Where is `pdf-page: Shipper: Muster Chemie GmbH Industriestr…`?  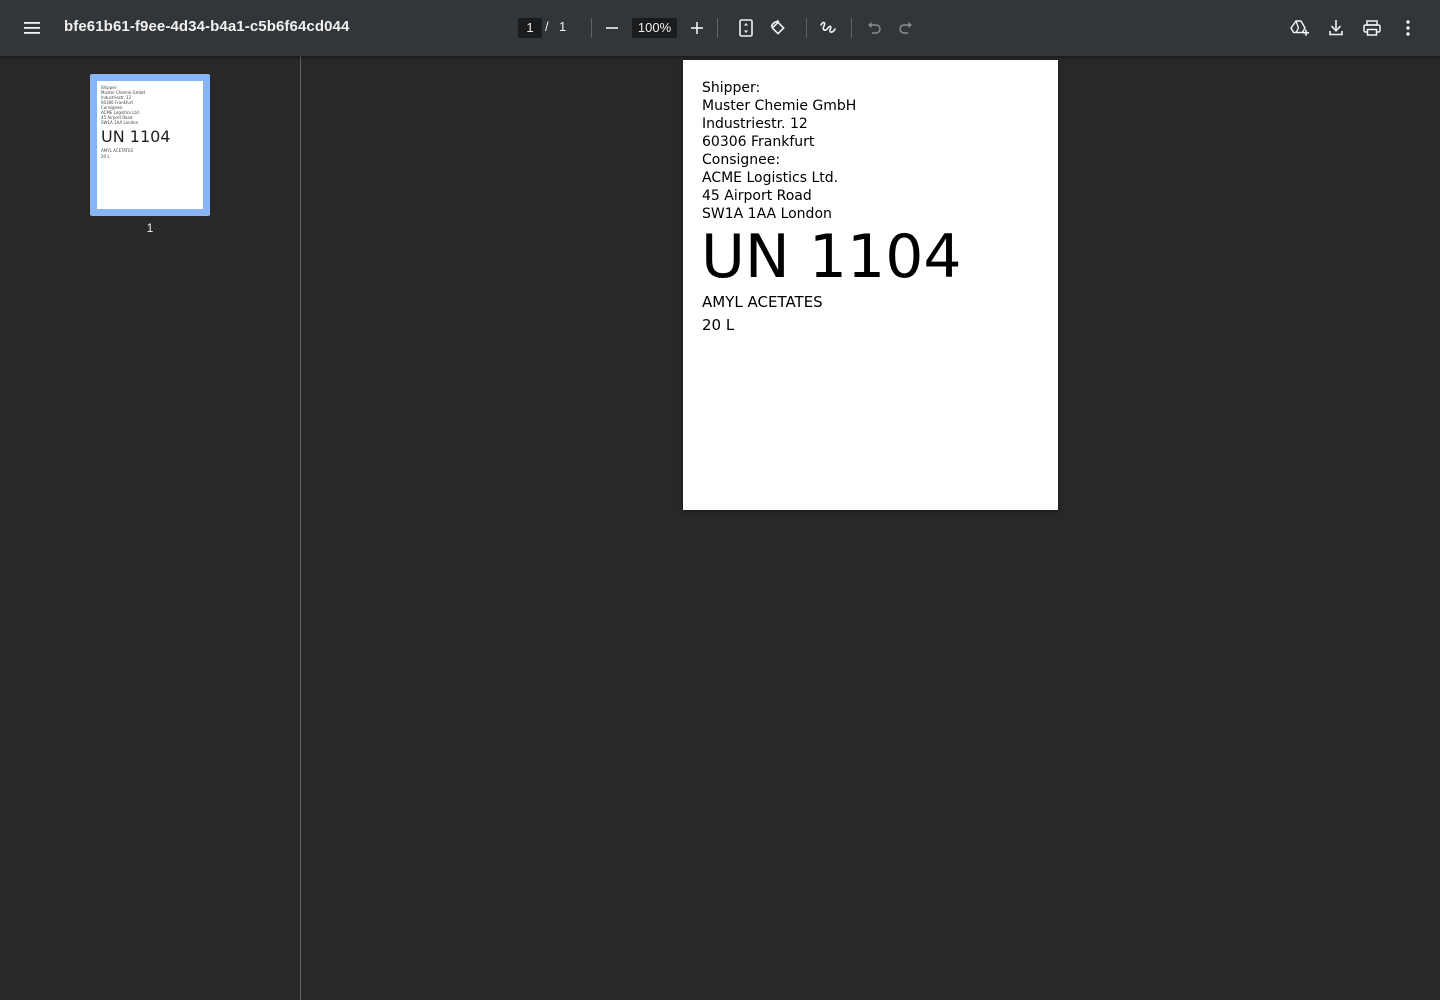 pdf-page: Shipper: Muster Chemie GmbH Industriestr… is located at coordinates (870, 285).